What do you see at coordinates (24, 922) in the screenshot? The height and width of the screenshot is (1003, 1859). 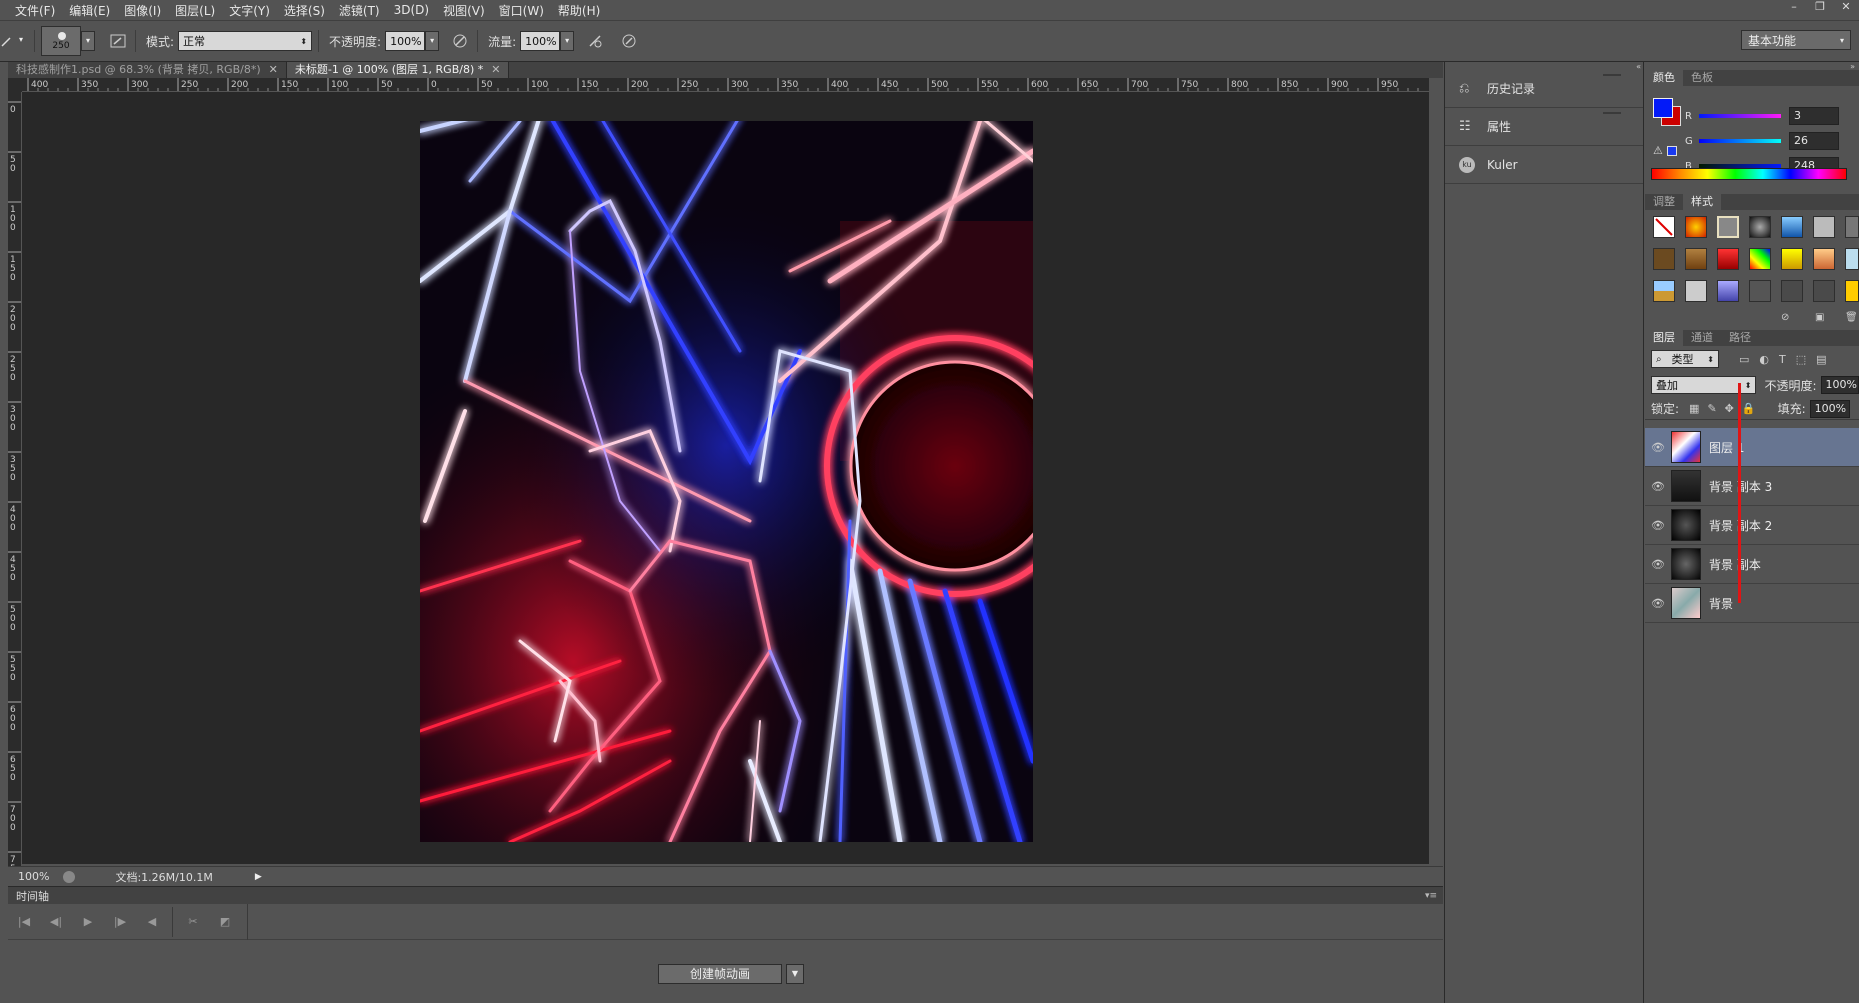 I see `first-frame-icon: |◀` at bounding box center [24, 922].